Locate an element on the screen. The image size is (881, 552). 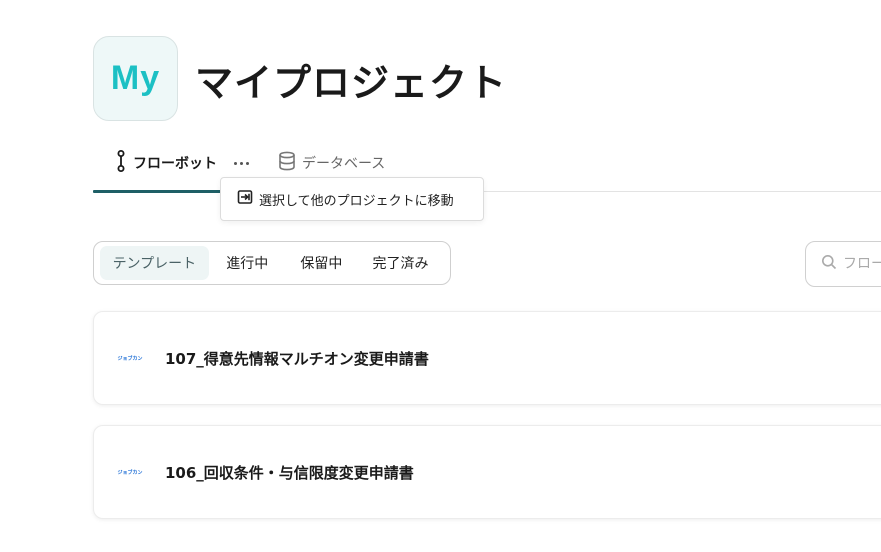
flowbot-title: 107_得意先情報マルチオン変更申請書 is located at coordinates (297, 358).